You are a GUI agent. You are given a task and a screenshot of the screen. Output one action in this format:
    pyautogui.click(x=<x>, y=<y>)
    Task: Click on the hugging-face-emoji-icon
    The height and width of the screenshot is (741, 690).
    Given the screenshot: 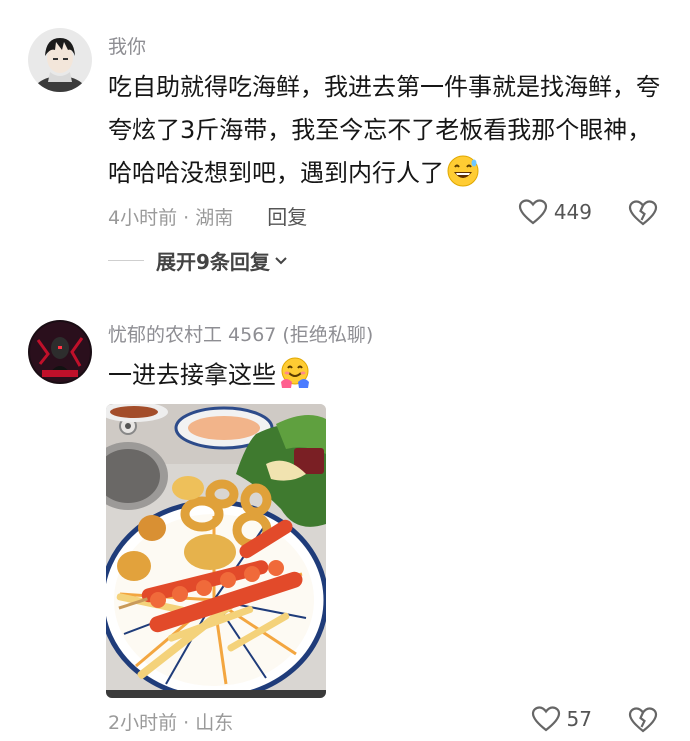 What is the action you would take?
    pyautogui.click(x=295, y=373)
    